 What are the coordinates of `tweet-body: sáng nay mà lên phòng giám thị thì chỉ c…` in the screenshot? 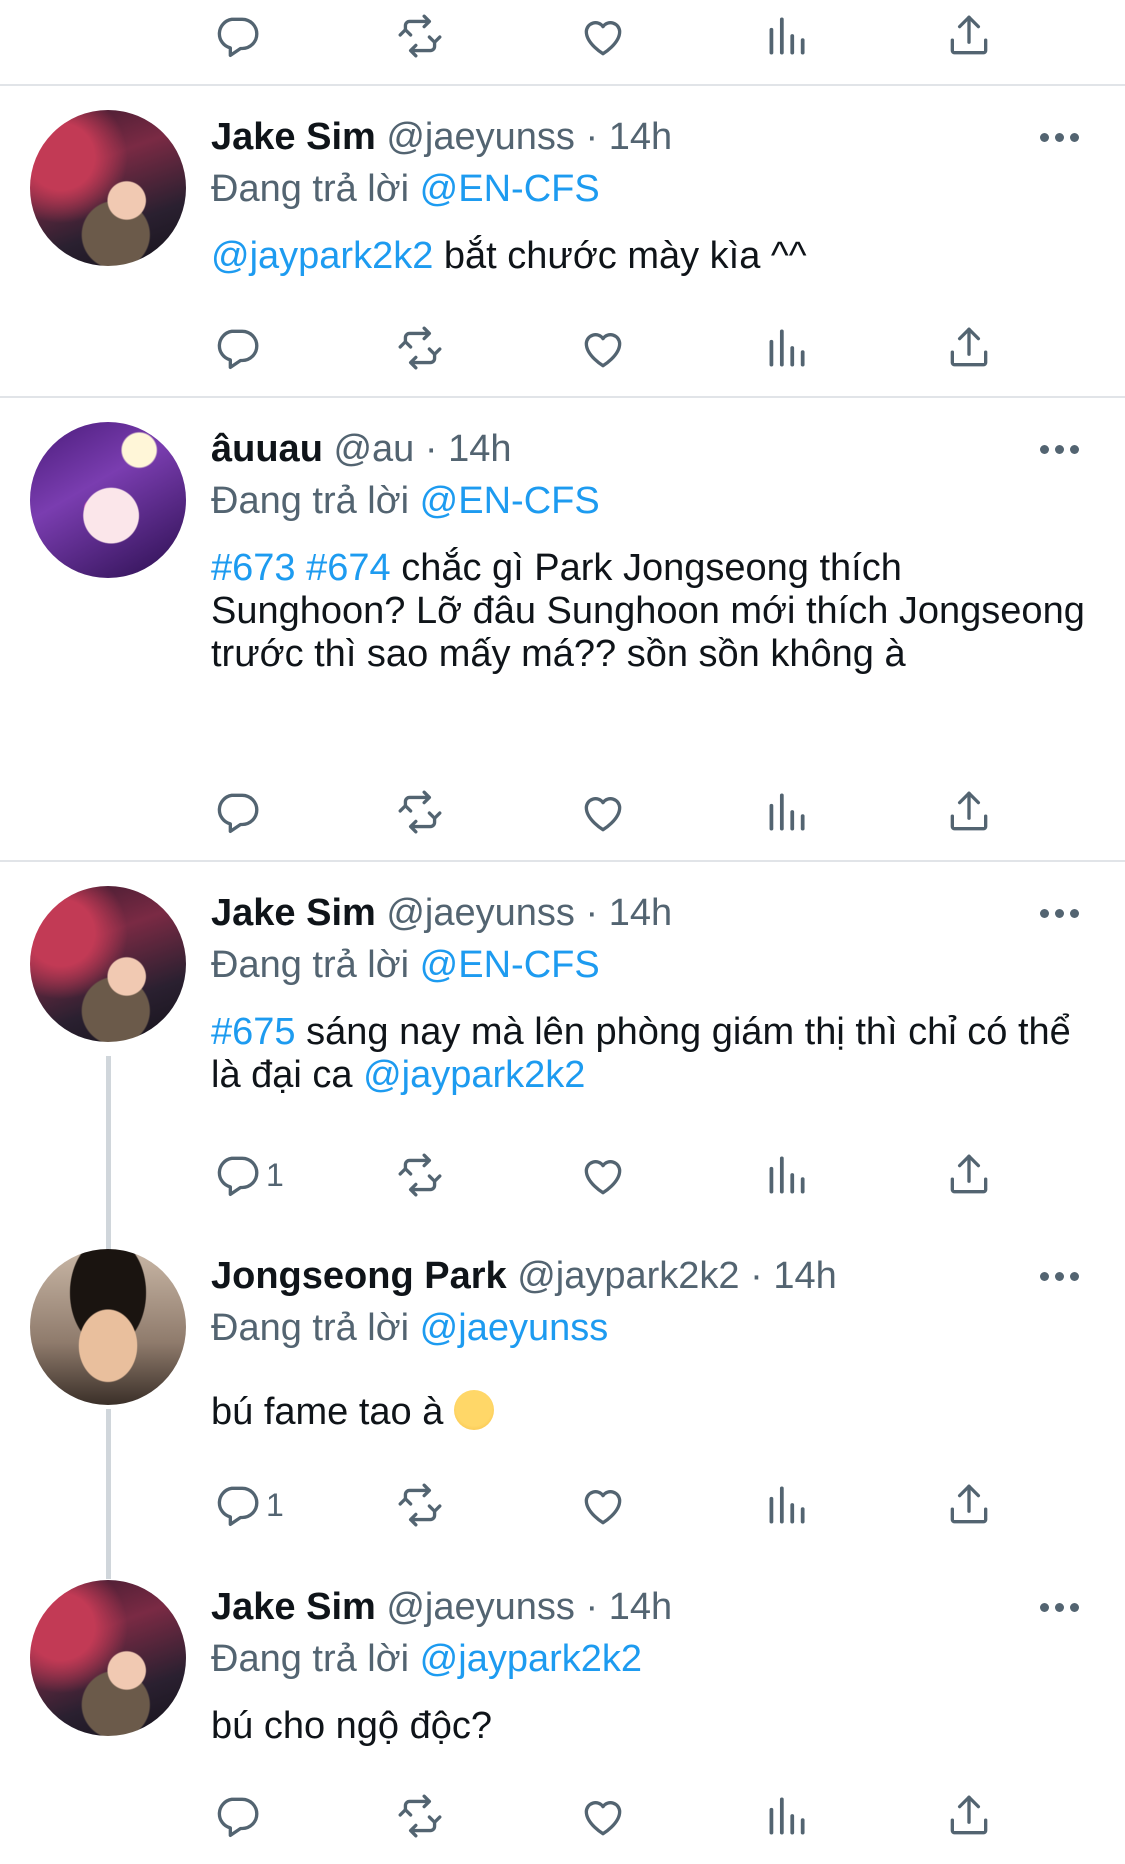 It's located at (641, 1053).